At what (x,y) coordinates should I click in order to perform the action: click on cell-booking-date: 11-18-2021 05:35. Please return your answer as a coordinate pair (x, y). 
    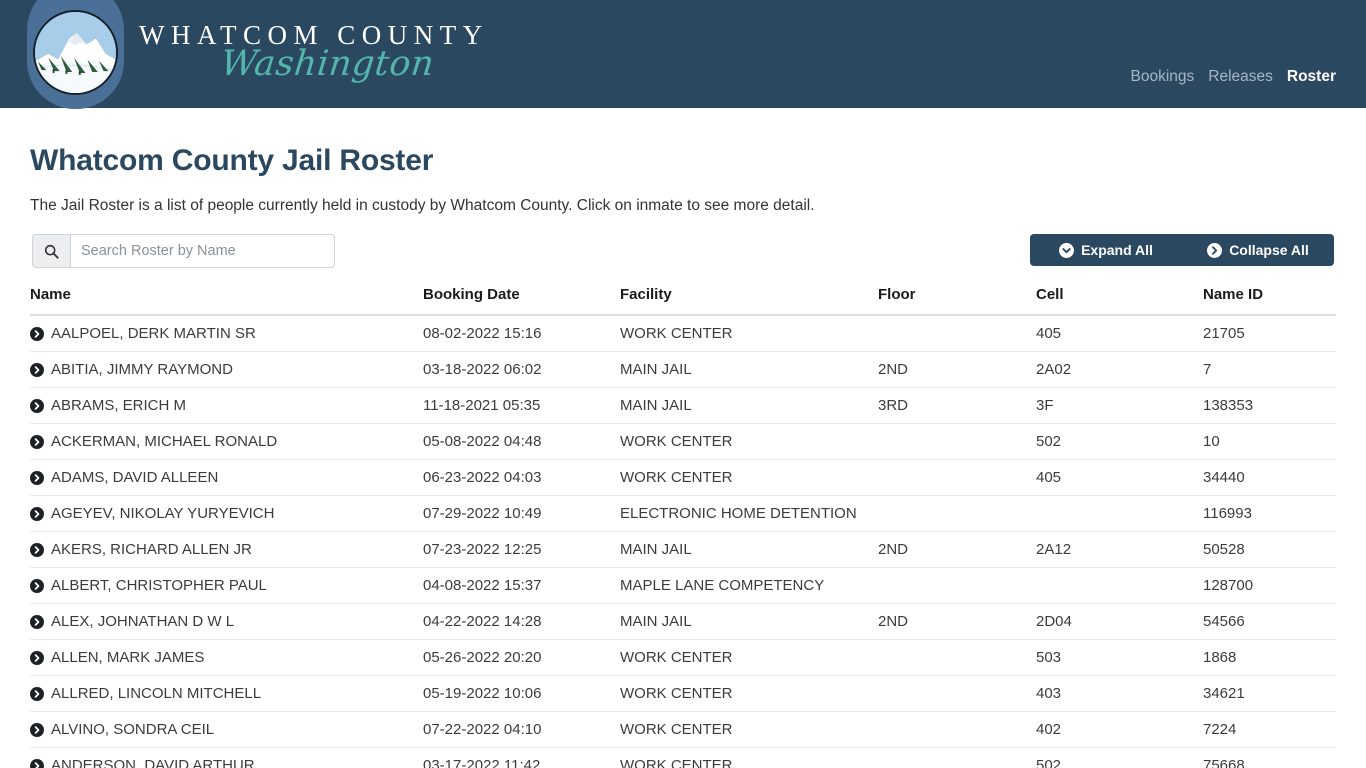
    Looking at the image, I should click on (521, 405).